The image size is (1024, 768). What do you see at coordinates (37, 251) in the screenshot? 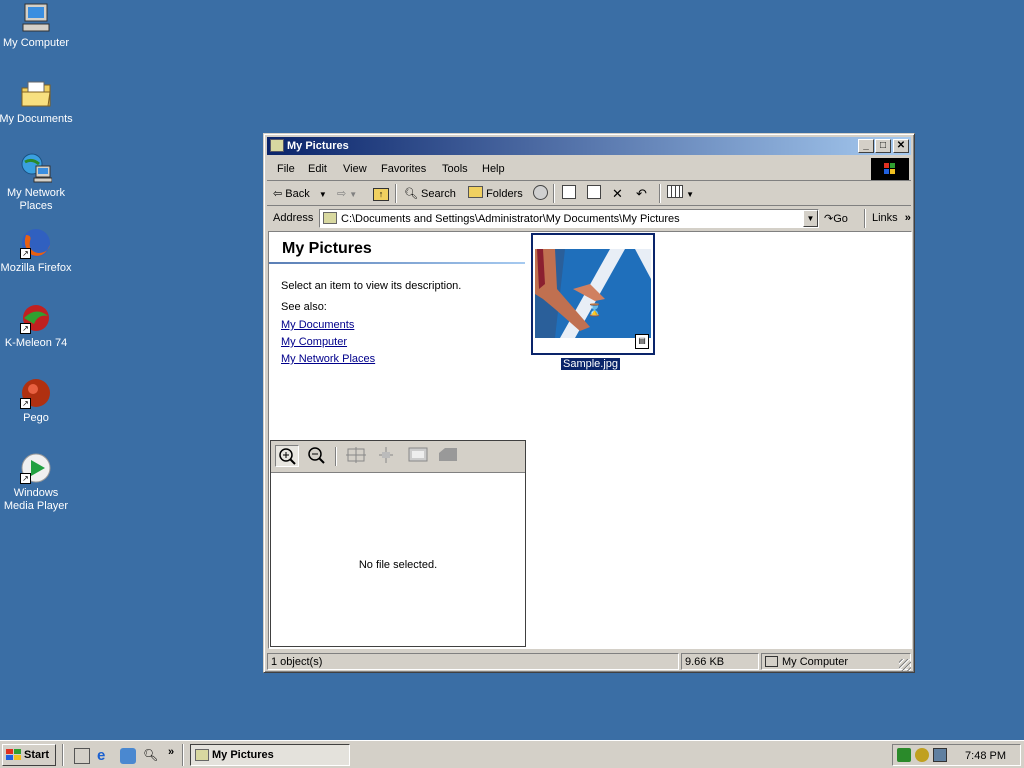
I see `desktop-icon-mozilla-firefox: ↗ Mozilla Firefox` at bounding box center [37, 251].